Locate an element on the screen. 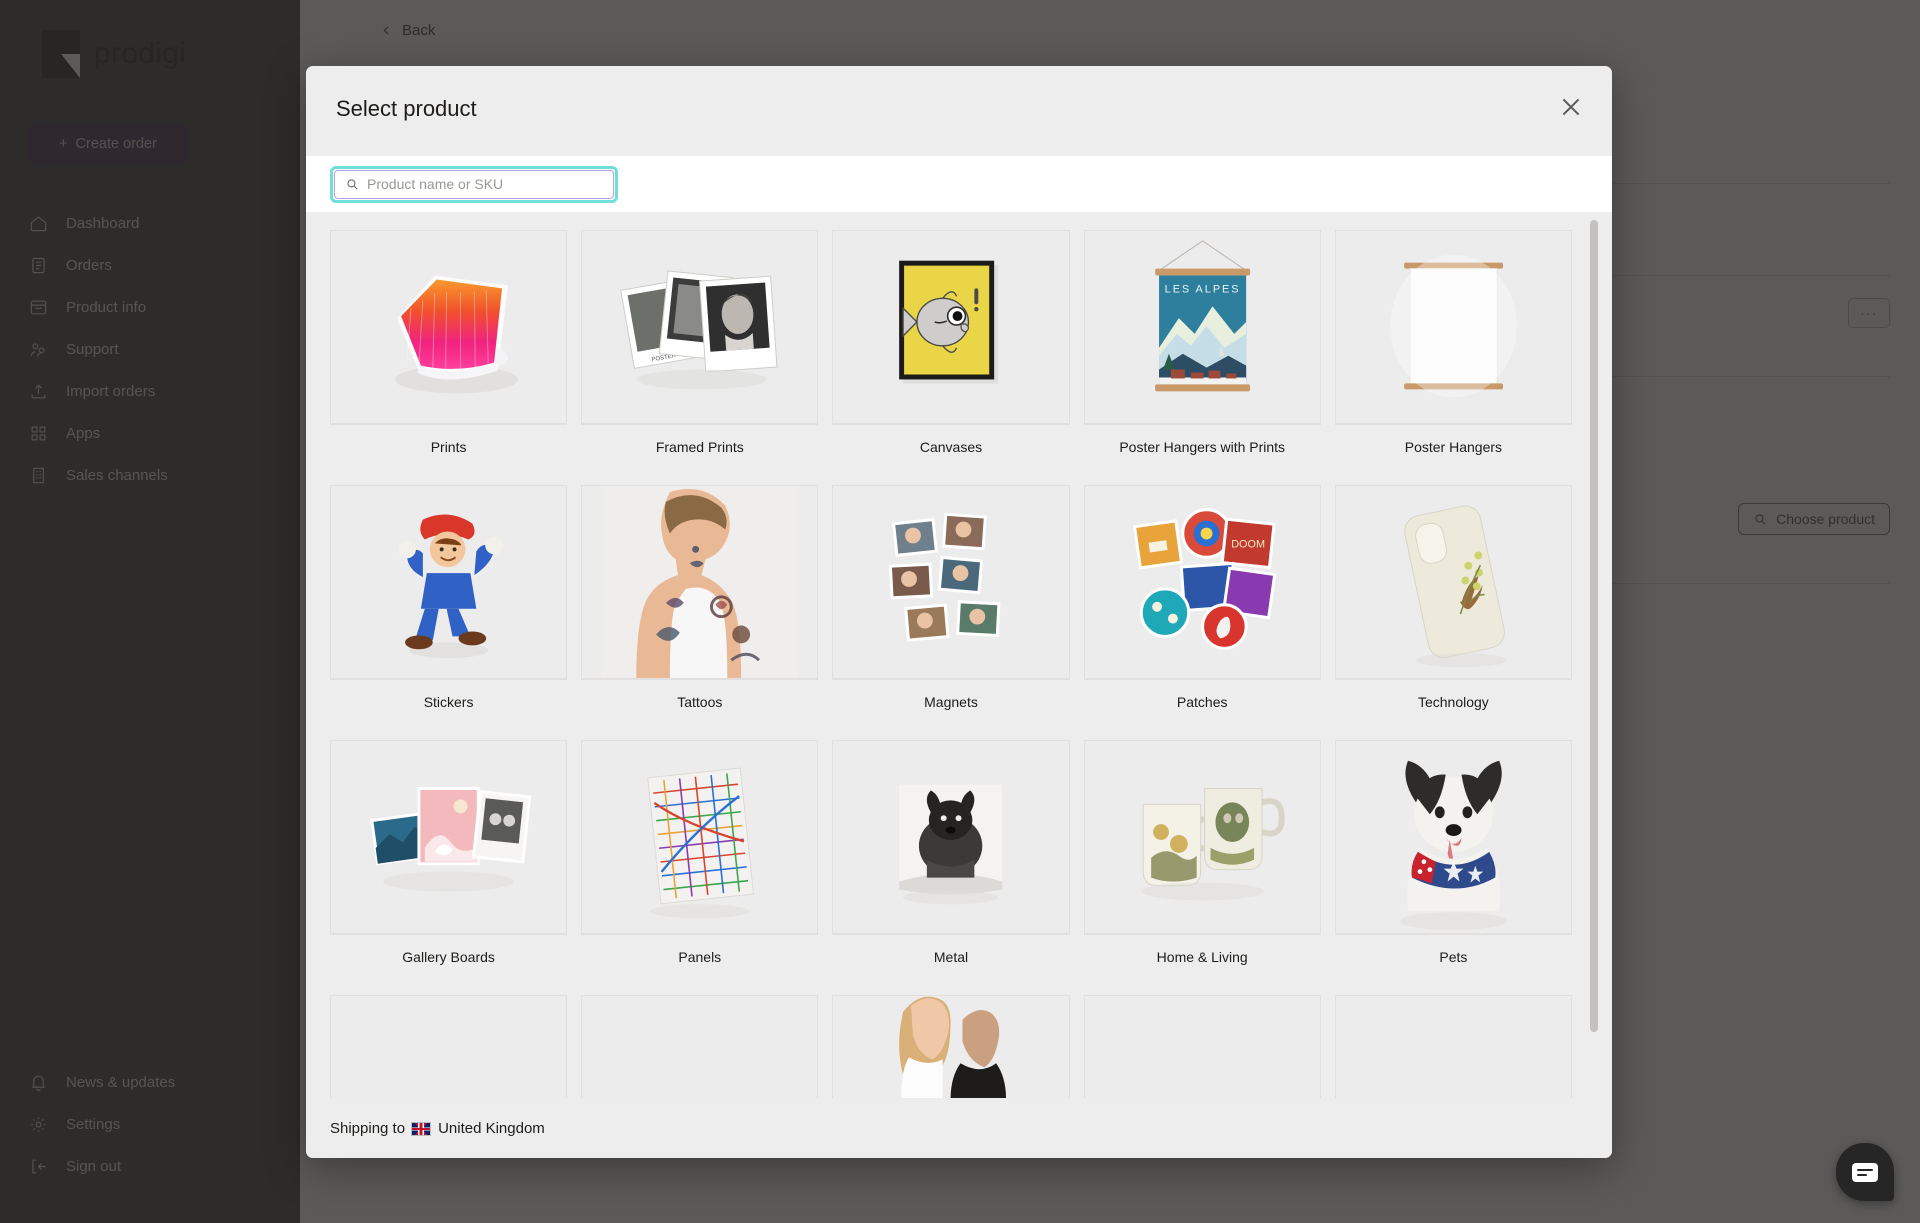 This screenshot has height=1223, width=1920. product-image-poster-hangers is located at coordinates (1453, 327).